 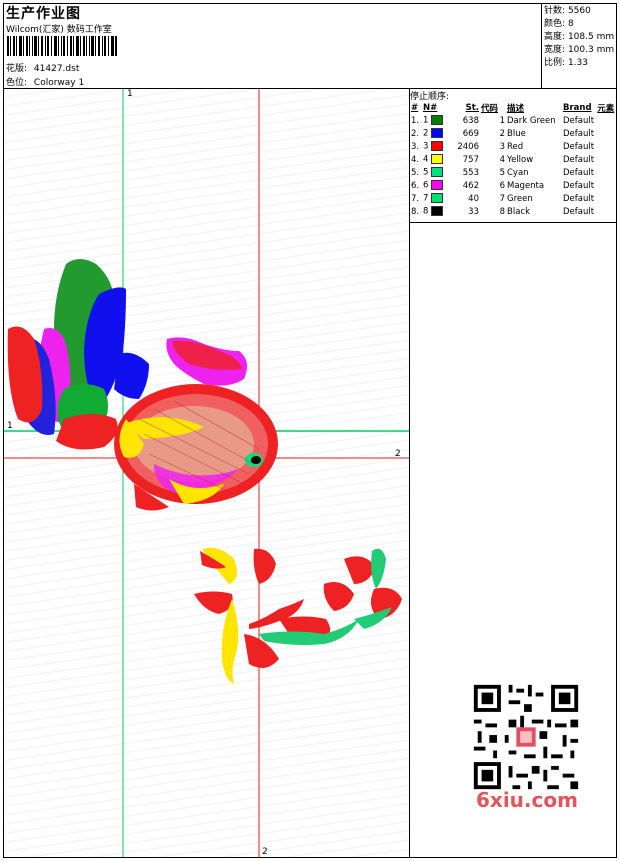 I want to click on row-seq: 1, so click(x=435, y=120).